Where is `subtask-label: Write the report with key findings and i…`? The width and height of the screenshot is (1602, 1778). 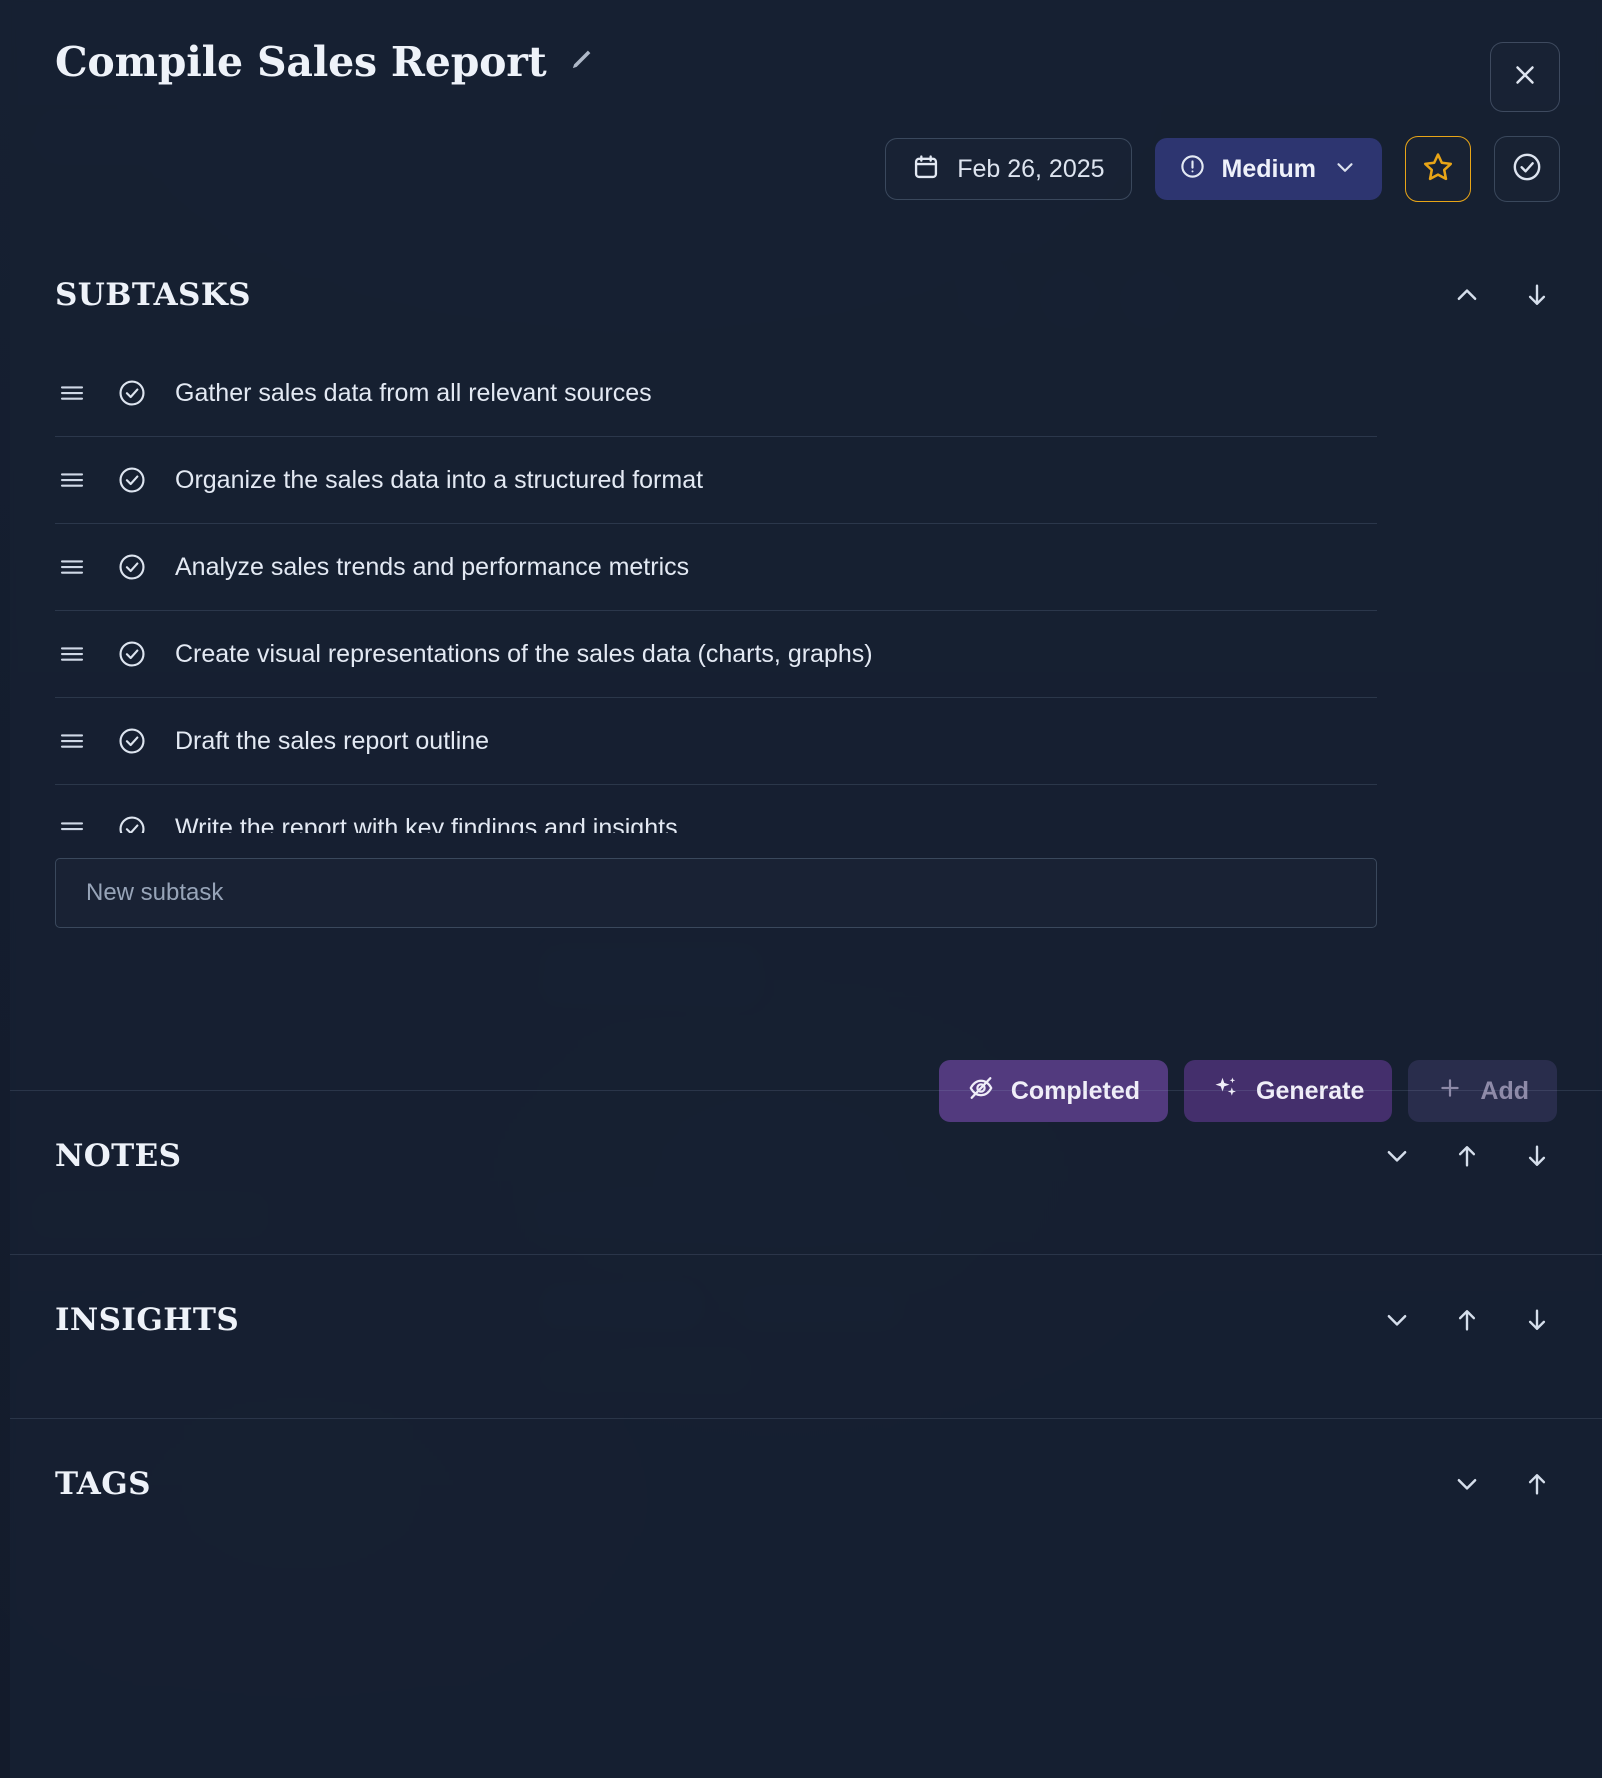 subtask-label: Write the report with key findings and i… is located at coordinates (426, 823).